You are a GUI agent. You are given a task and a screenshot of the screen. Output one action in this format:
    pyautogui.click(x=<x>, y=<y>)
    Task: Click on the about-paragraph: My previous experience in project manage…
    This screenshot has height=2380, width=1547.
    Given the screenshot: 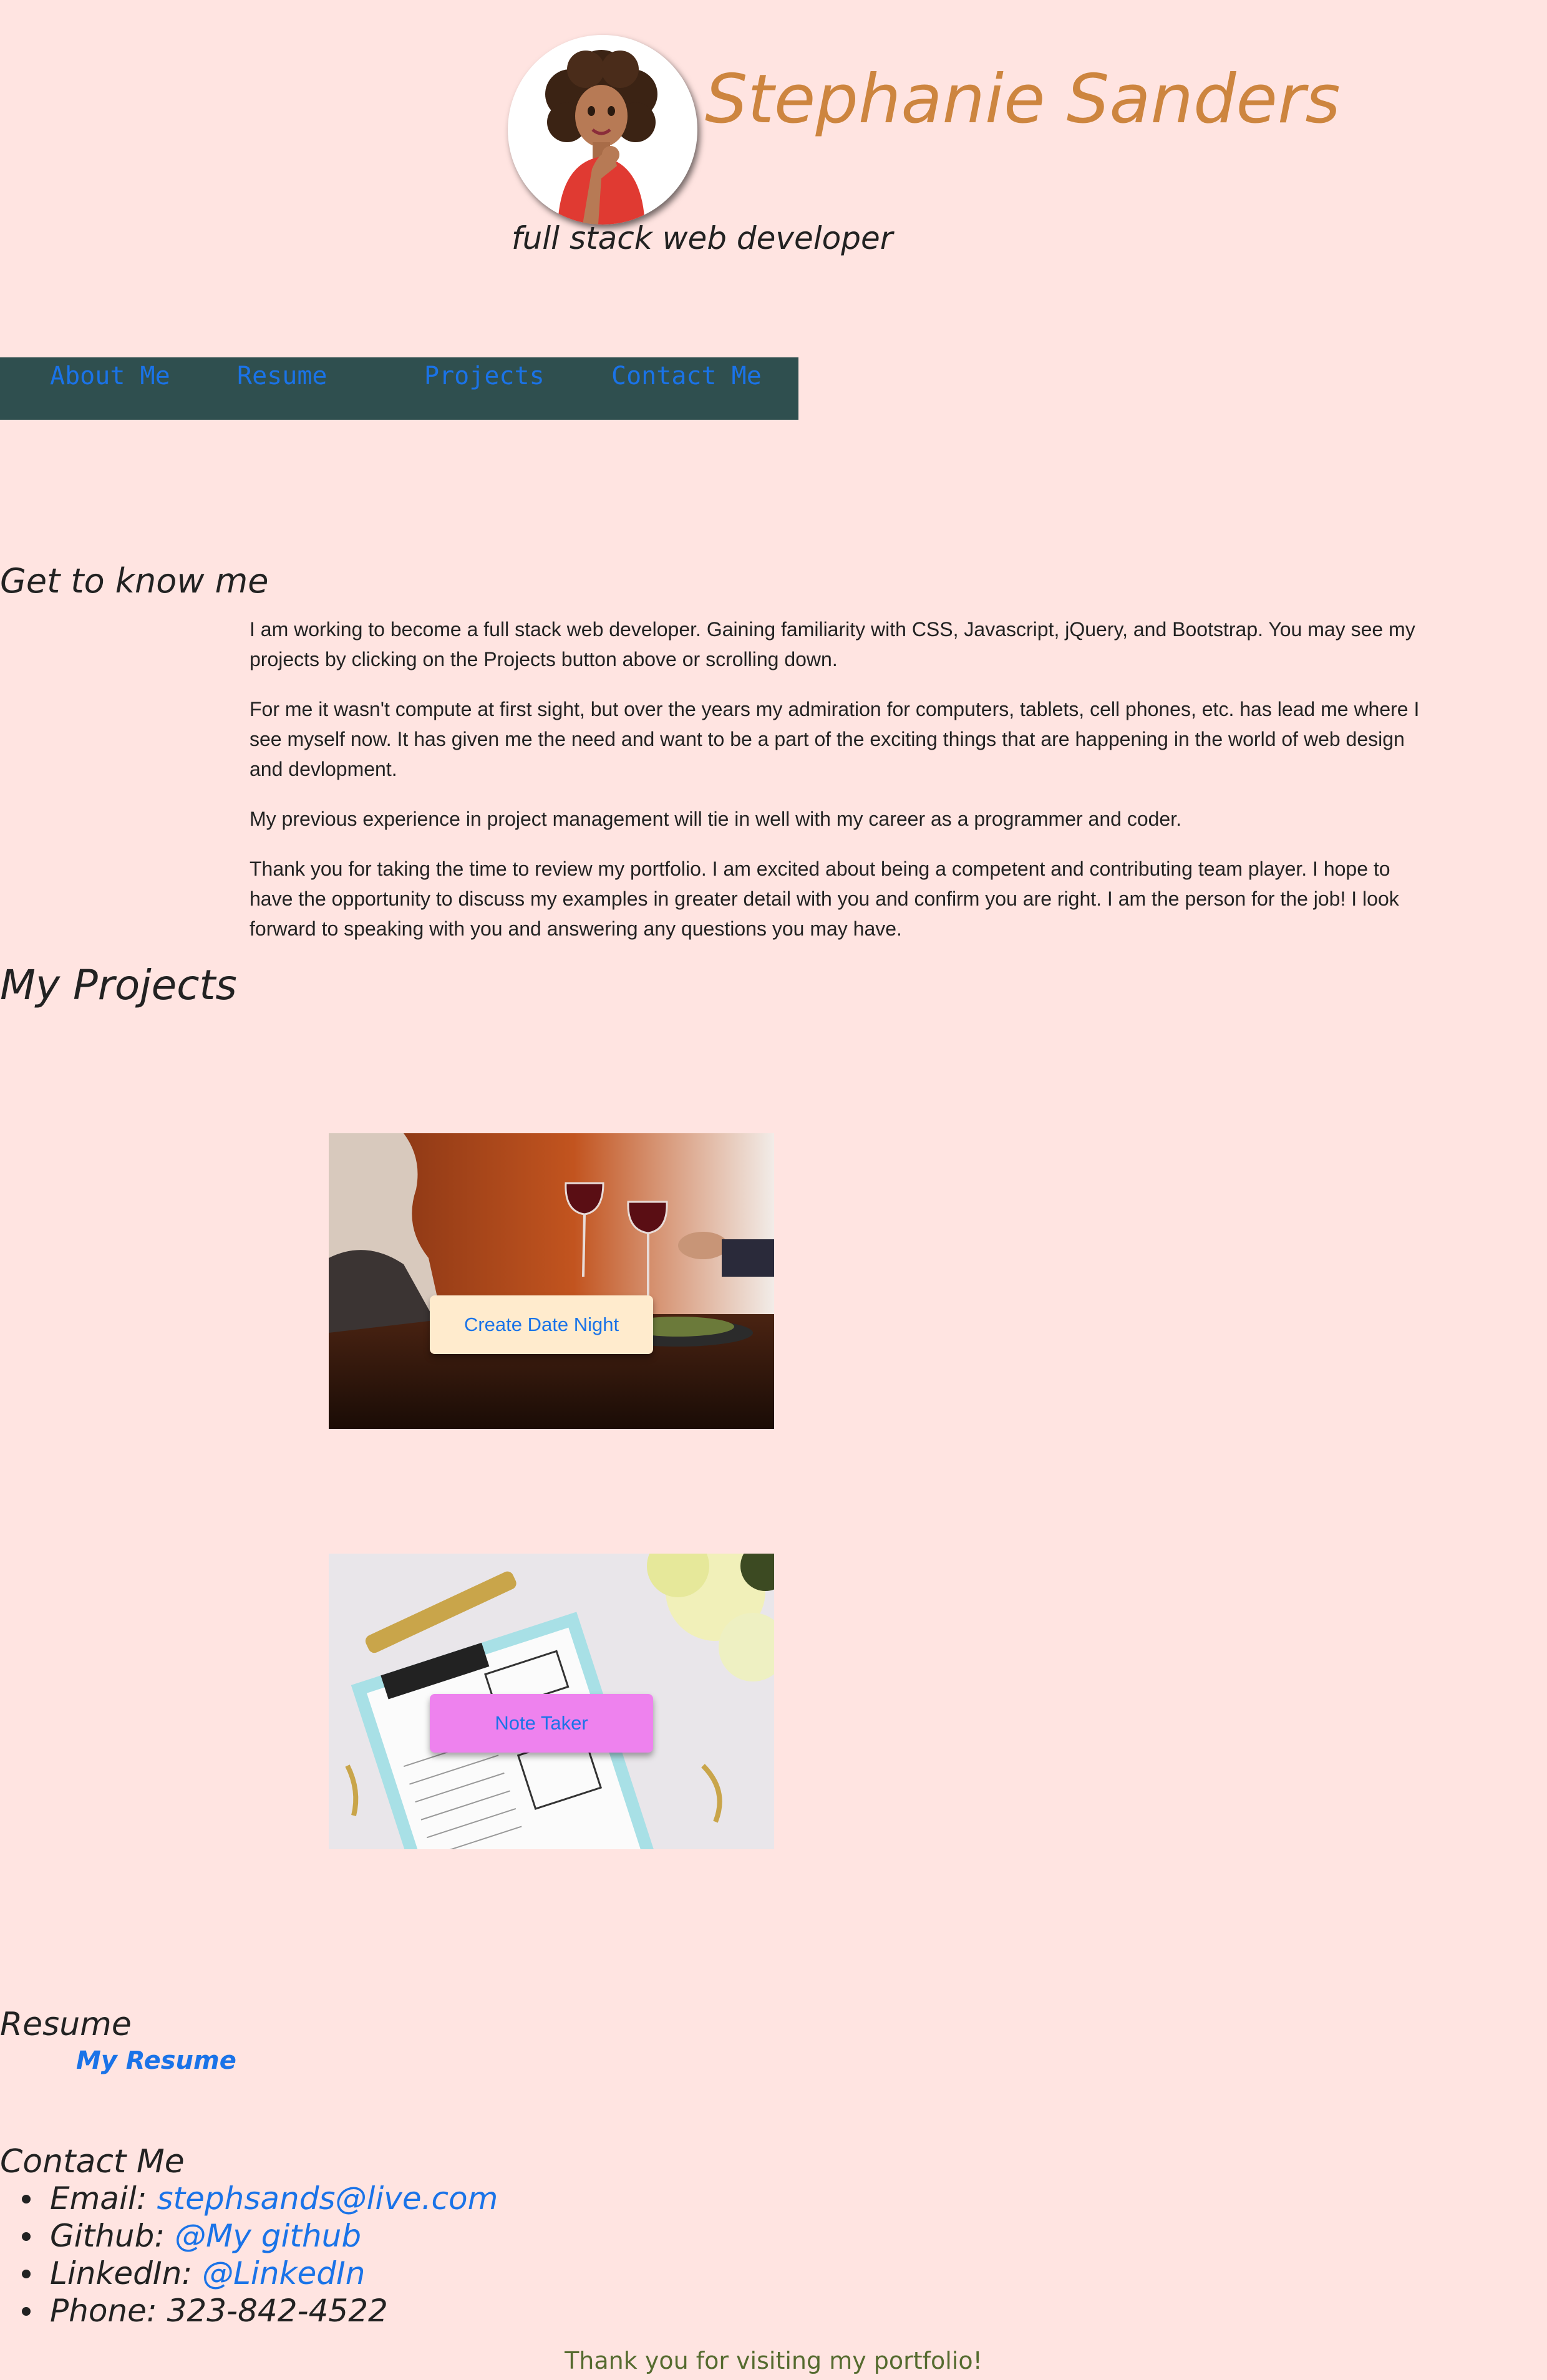 What is the action you would take?
    pyautogui.click(x=715, y=819)
    